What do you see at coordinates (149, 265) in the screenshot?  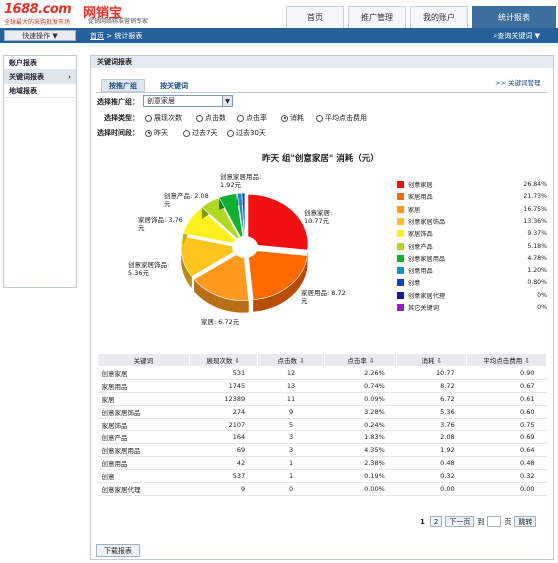 I see `slice-label-line: 创意家居饰品:` at bounding box center [149, 265].